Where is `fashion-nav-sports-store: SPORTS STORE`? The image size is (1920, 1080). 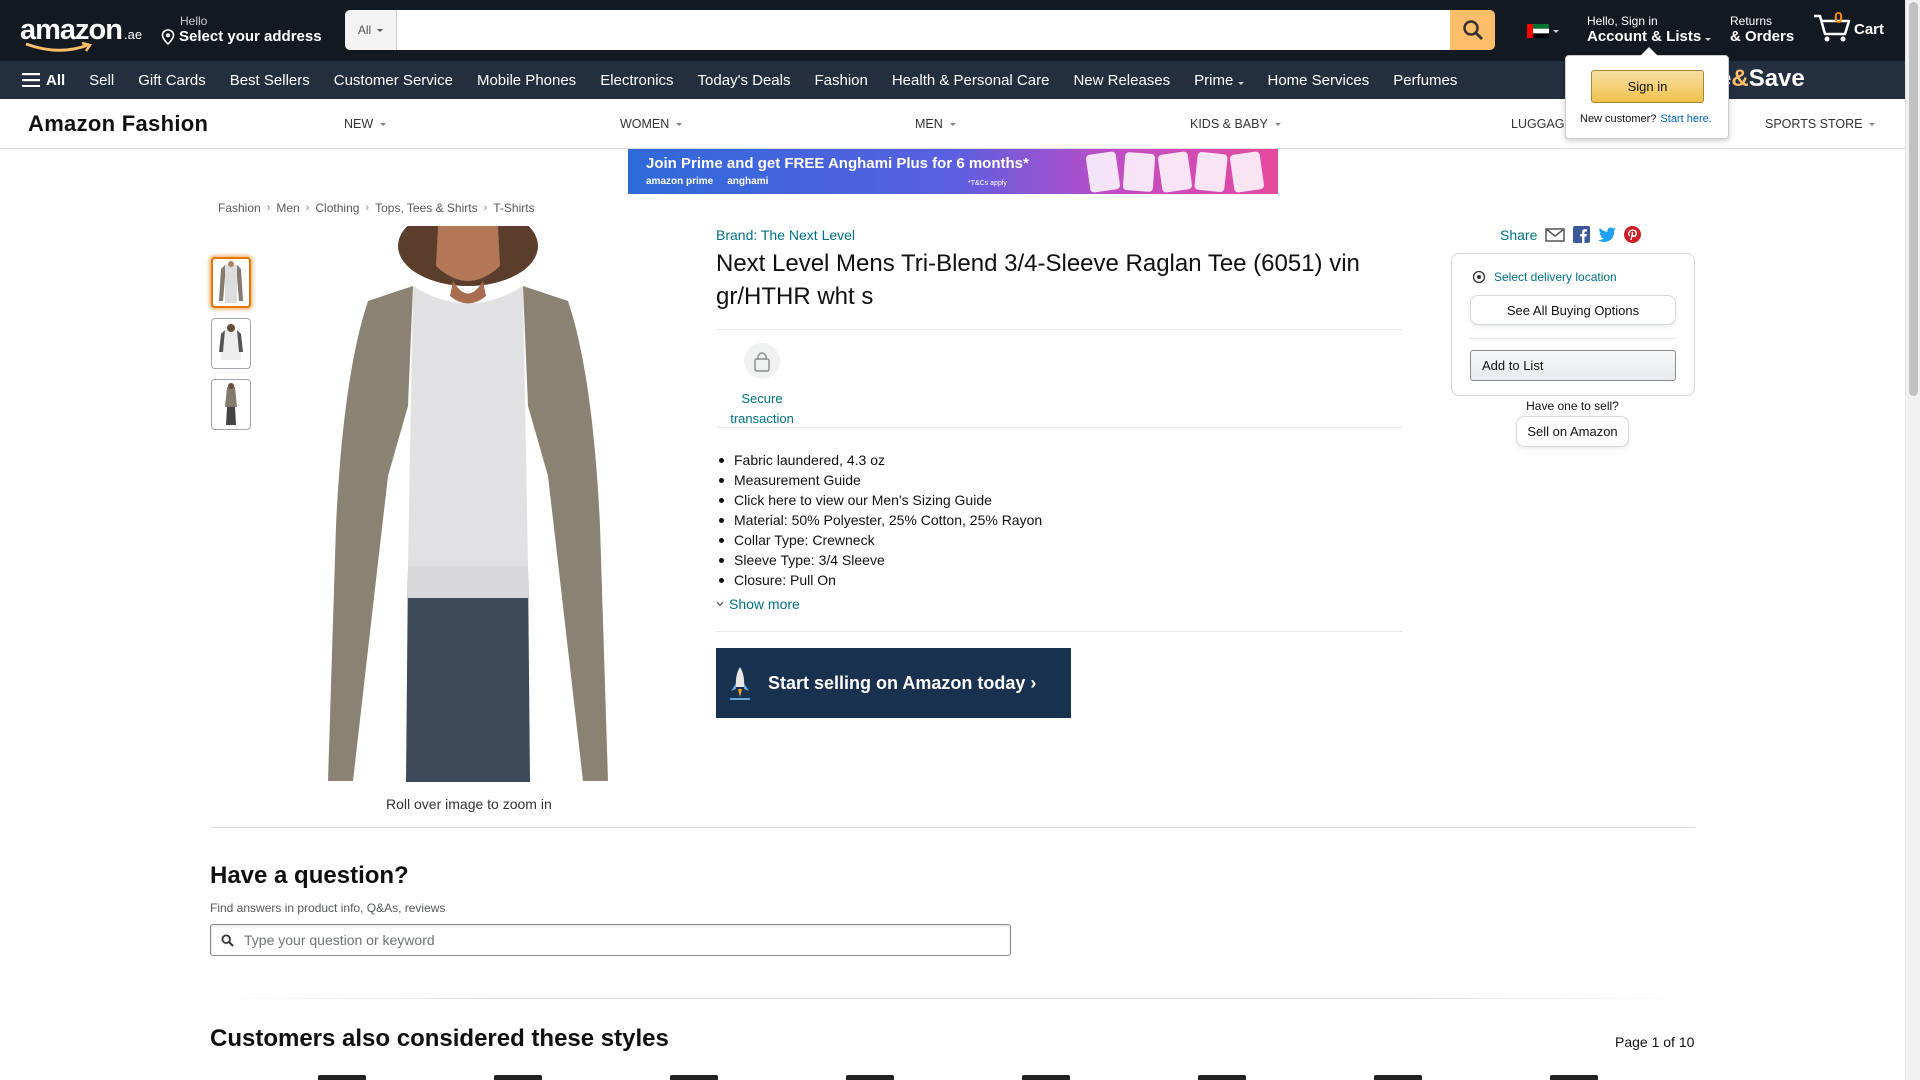
fashion-nav-sports-store: SPORTS STORE is located at coordinates (1820, 124).